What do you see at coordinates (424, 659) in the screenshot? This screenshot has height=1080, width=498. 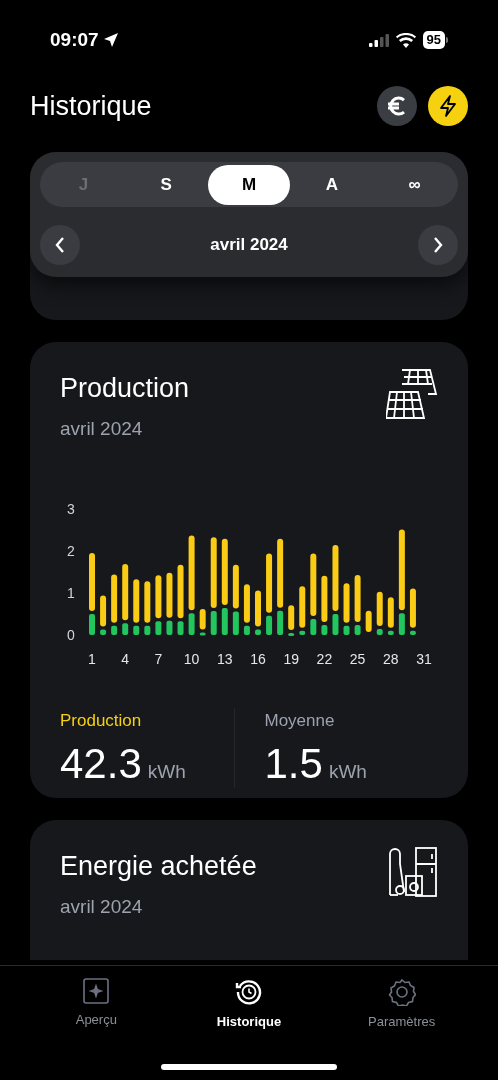 I see `x-tick-label: 31` at bounding box center [424, 659].